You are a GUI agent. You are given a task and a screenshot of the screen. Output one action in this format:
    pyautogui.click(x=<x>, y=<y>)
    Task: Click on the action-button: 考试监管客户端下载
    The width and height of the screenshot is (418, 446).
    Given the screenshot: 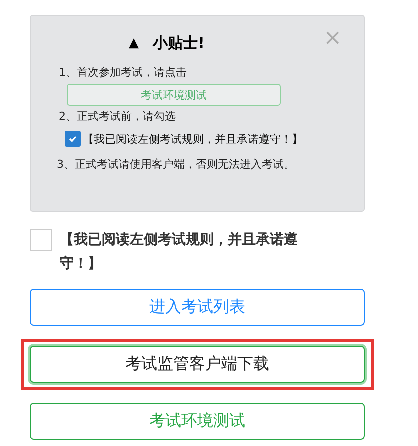 What is the action you would take?
    pyautogui.click(x=197, y=364)
    